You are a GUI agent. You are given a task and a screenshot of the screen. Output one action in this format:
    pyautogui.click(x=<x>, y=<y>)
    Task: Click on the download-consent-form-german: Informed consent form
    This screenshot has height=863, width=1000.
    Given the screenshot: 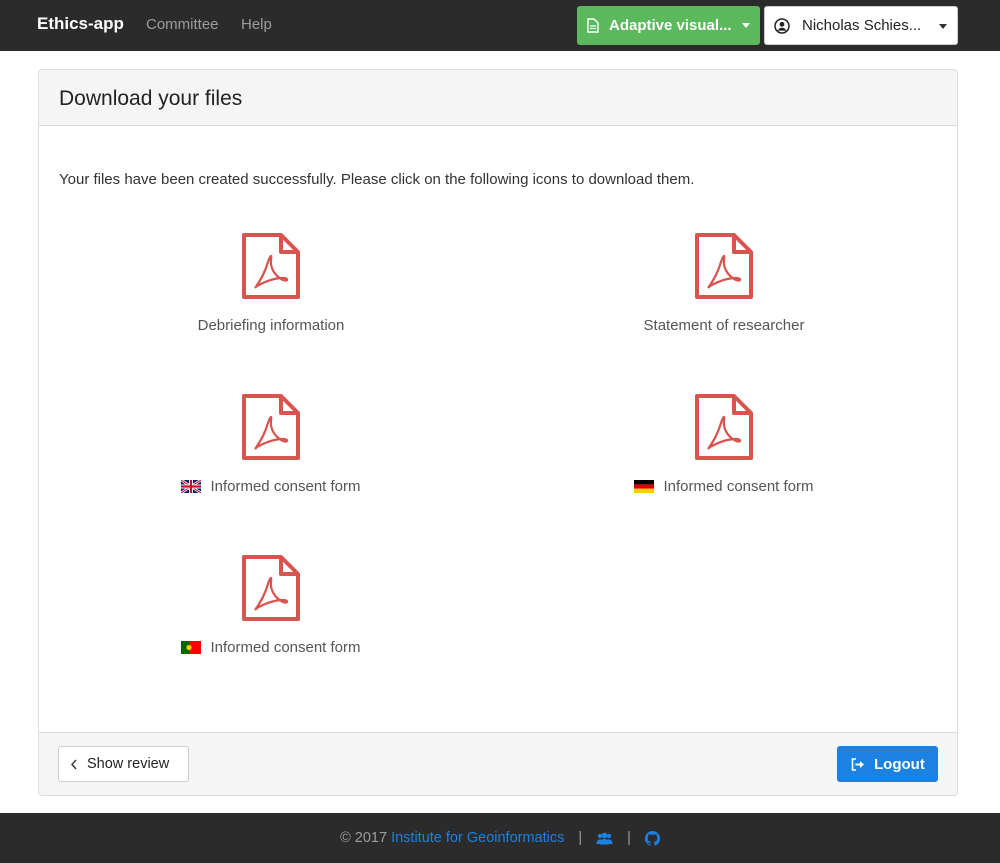 What is the action you would take?
    pyautogui.click(x=724, y=445)
    